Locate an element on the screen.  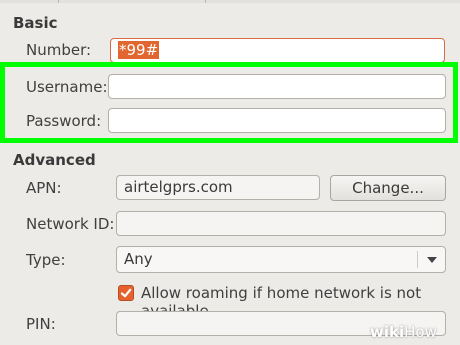
checkmark-icon is located at coordinates (126, 293).